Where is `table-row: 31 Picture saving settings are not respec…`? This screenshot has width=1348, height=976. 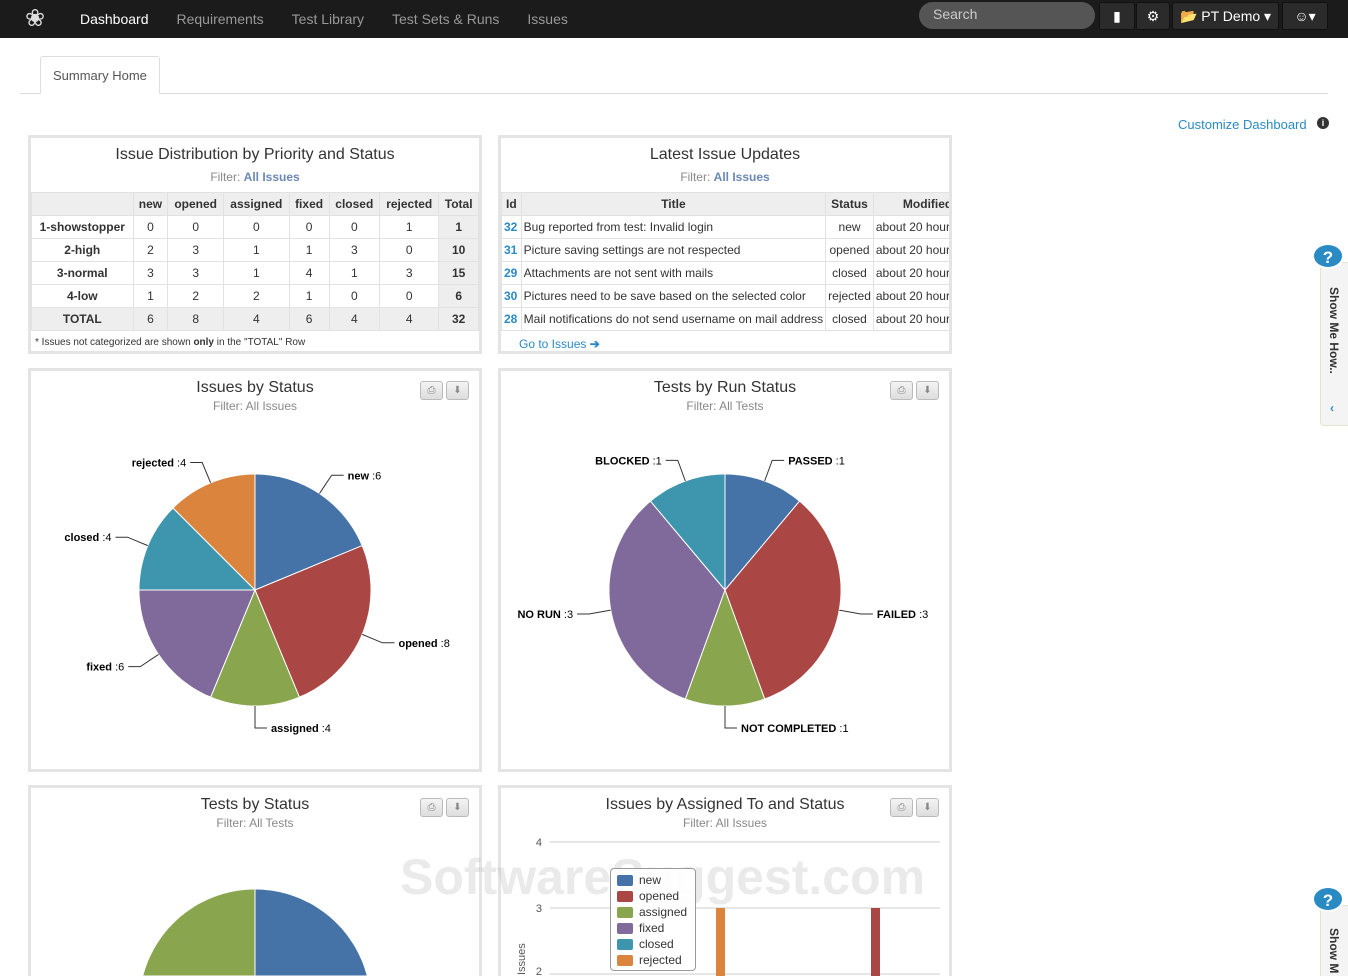
table-row: 31 Picture saving settings are not respec… is located at coordinates (725, 250).